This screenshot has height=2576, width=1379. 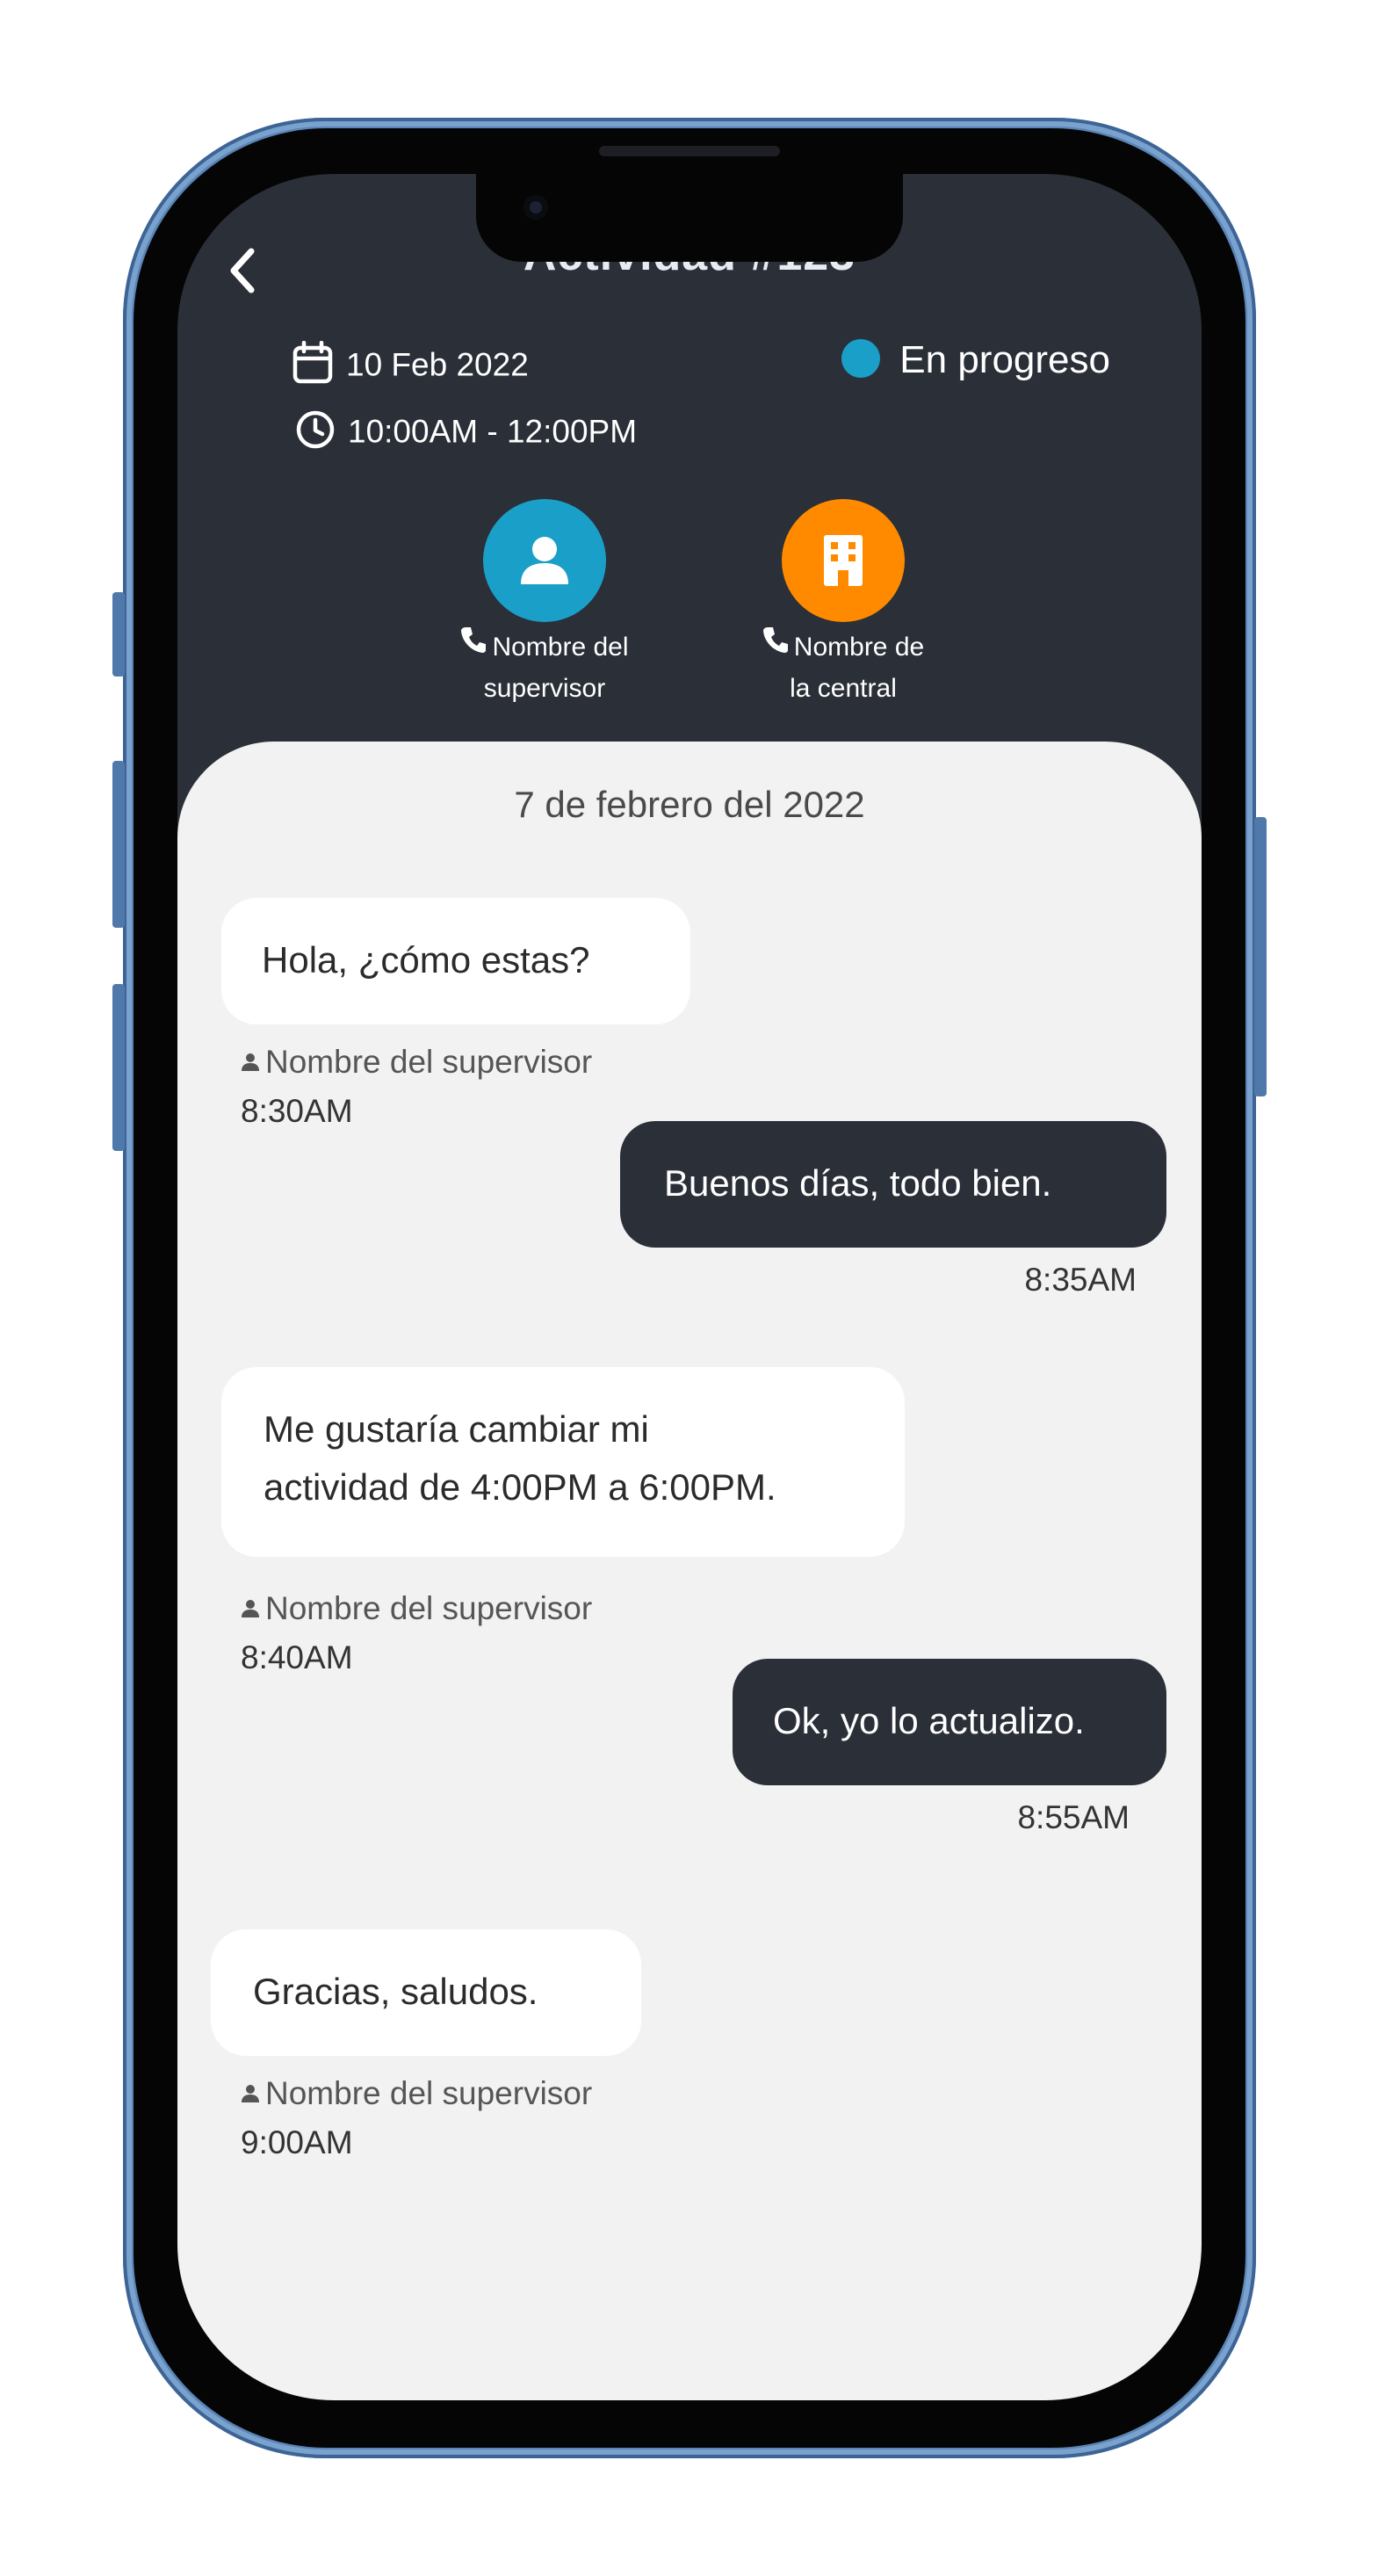 What do you see at coordinates (1004, 359) in the screenshot?
I see `status-text: En progreso` at bounding box center [1004, 359].